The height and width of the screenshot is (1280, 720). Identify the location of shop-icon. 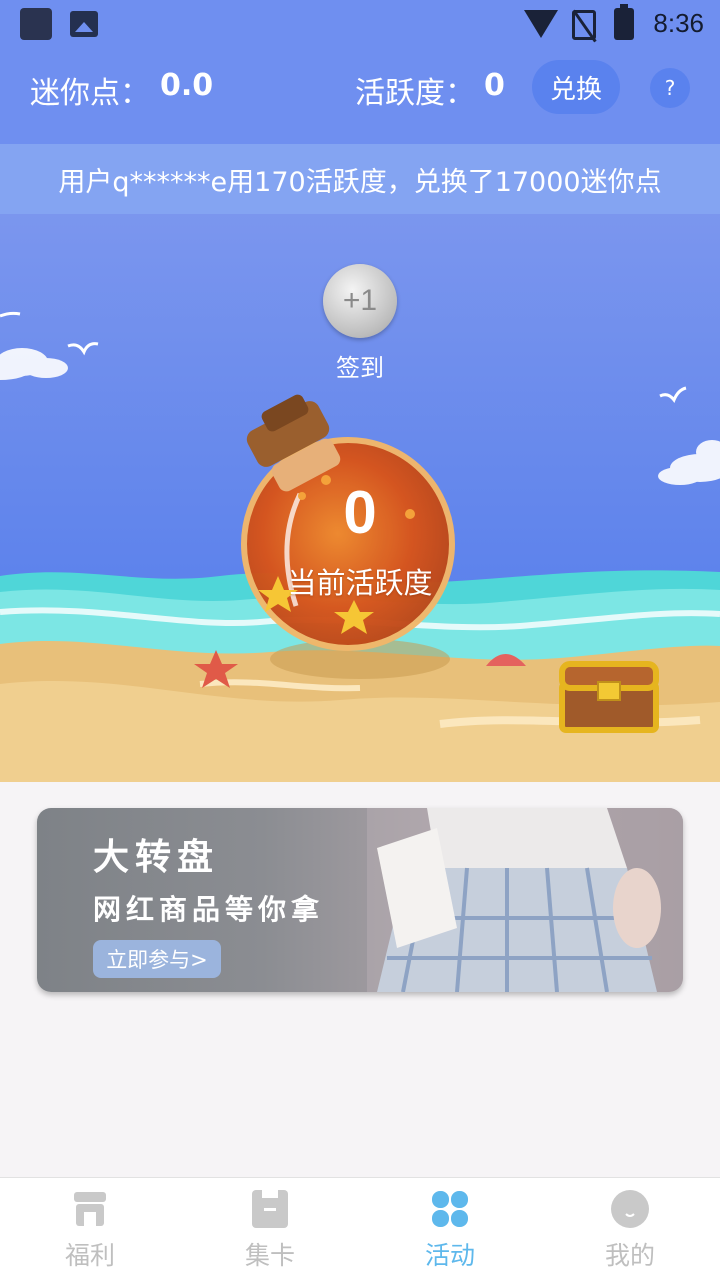
(90, 1209).